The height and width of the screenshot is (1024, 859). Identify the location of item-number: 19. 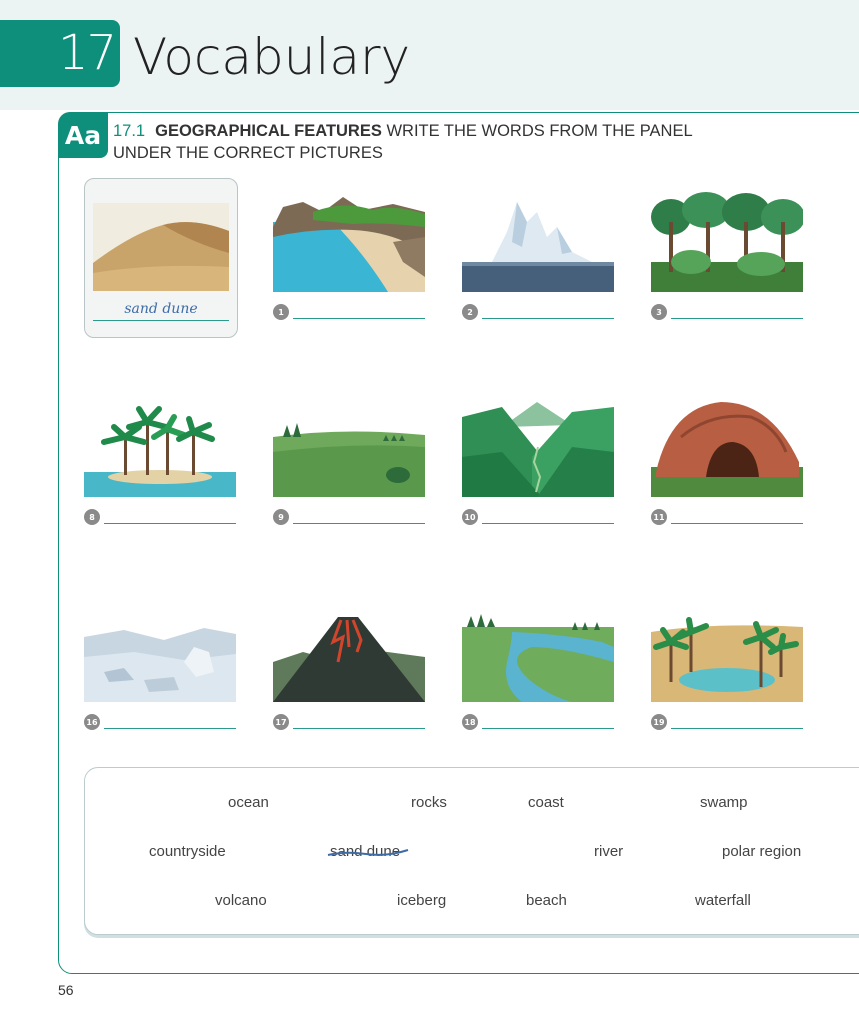
(659, 722).